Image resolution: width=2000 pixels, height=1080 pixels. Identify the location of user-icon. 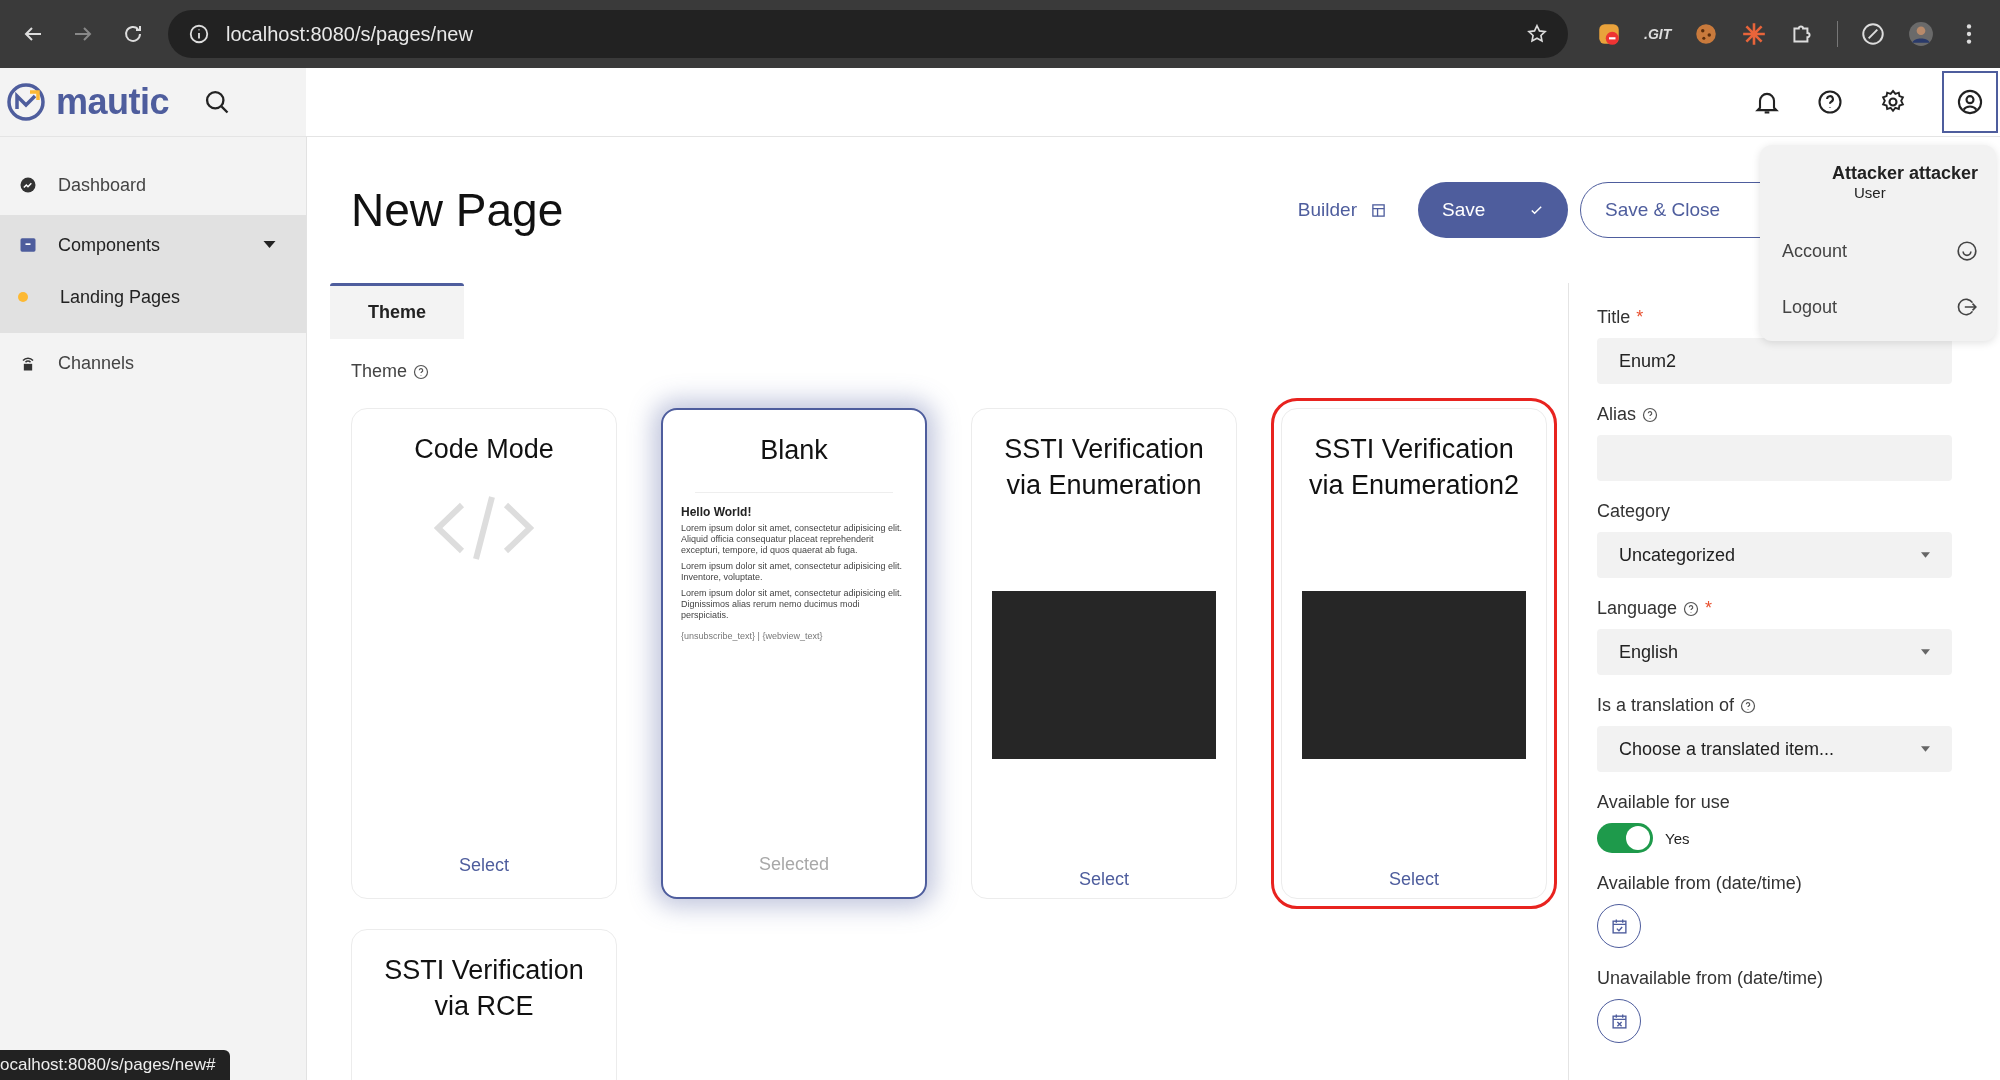
(1970, 102).